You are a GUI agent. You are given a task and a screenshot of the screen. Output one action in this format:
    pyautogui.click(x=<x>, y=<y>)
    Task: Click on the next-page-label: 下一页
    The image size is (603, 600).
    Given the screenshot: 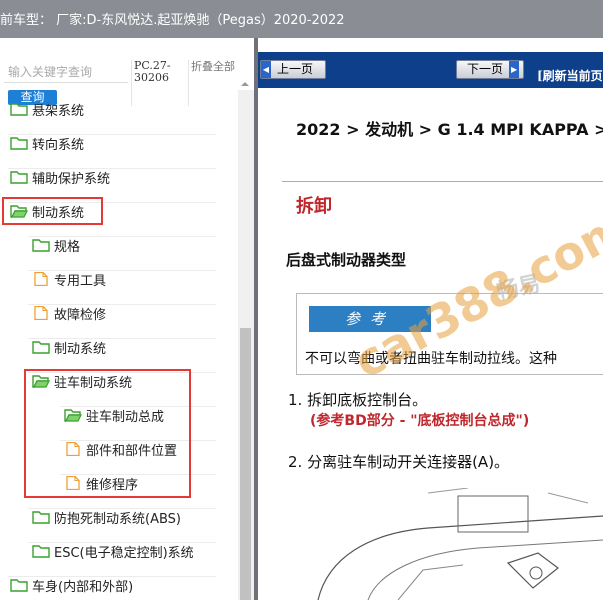 What is the action you would take?
    pyautogui.click(x=485, y=69)
    